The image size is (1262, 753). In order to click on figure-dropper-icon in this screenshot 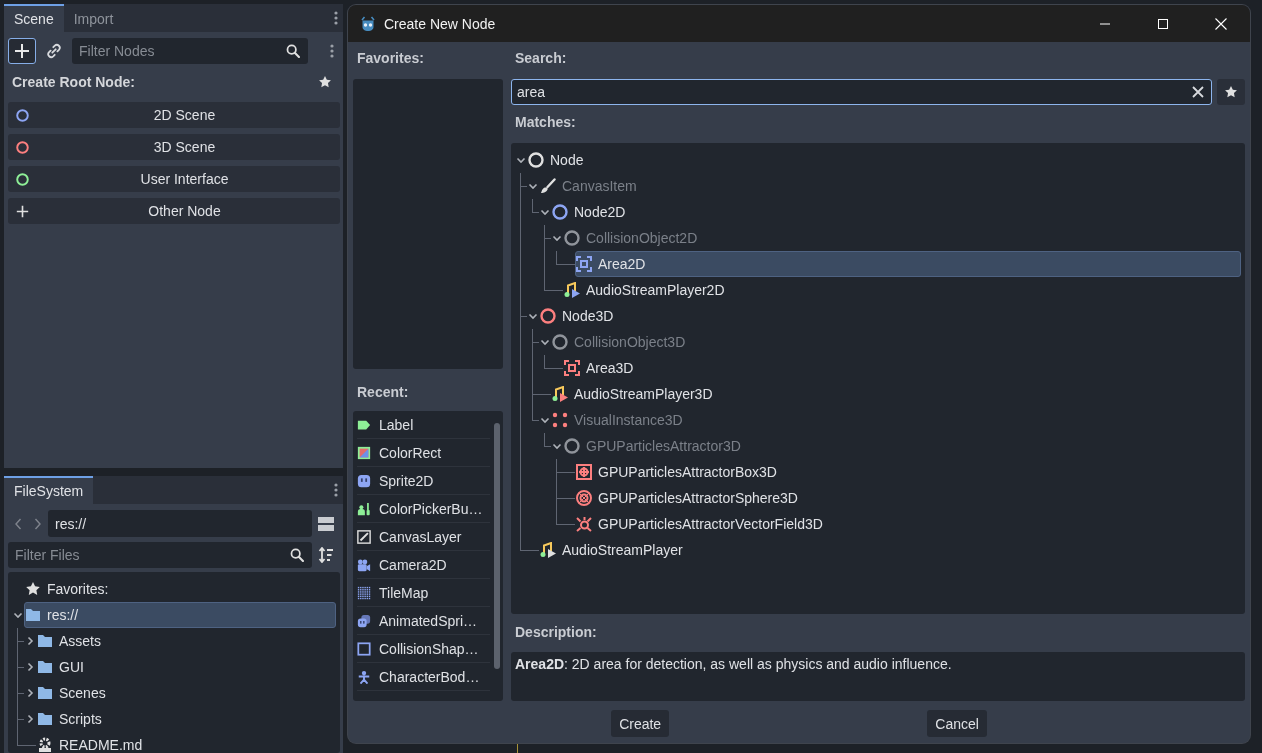, I will do `click(364, 508)`.